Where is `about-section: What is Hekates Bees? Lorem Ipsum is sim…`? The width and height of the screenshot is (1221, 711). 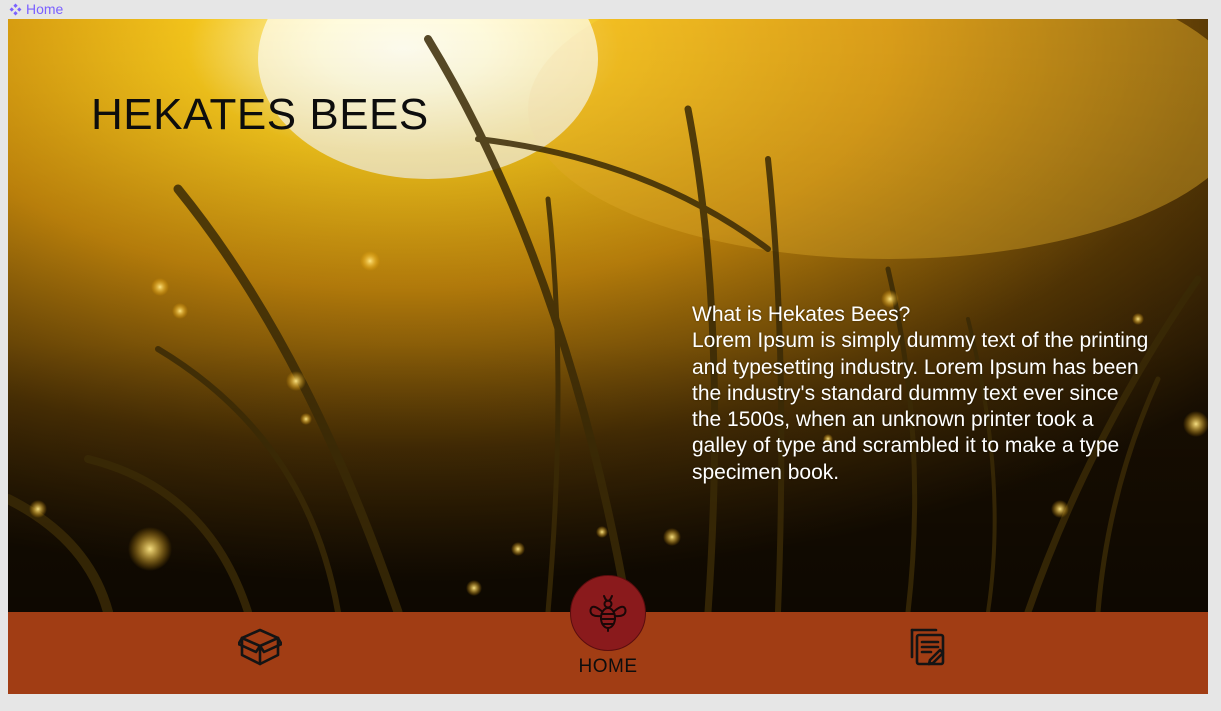 about-section: What is Hekates Bees? Lorem Ipsum is sim… is located at coordinates (922, 394).